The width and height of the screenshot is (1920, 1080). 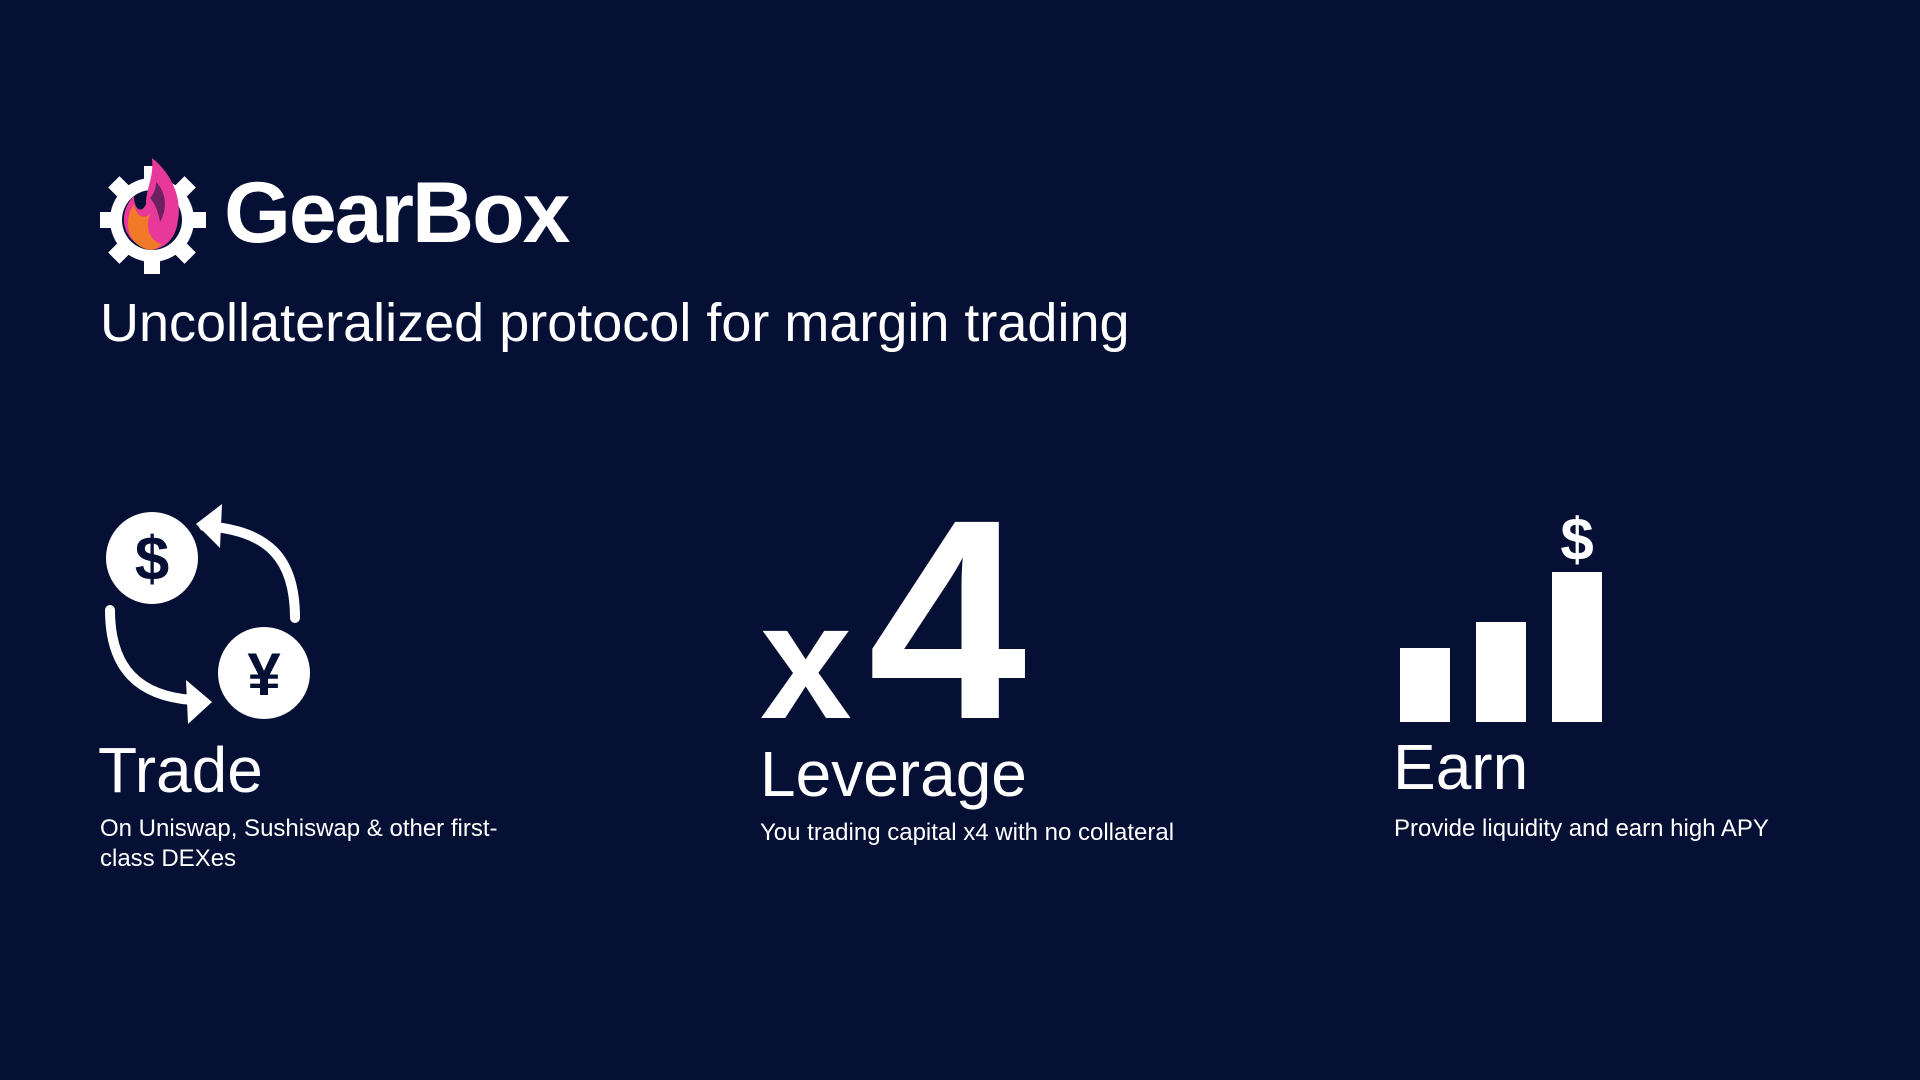 I want to click on leverage-title: Leverage, so click(x=893, y=774).